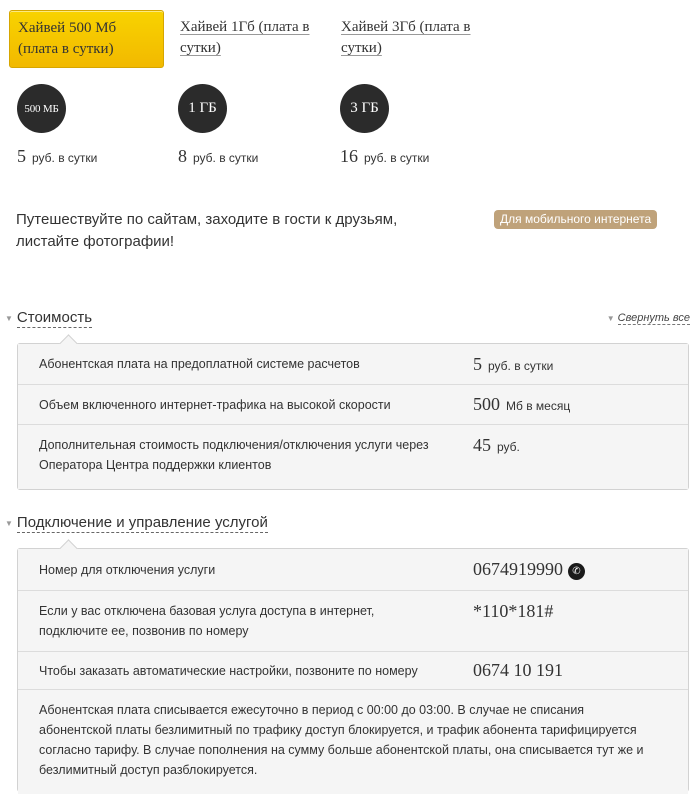  What do you see at coordinates (538, 406) in the screenshot?
I see `row-value-unit: Мб в месяц` at bounding box center [538, 406].